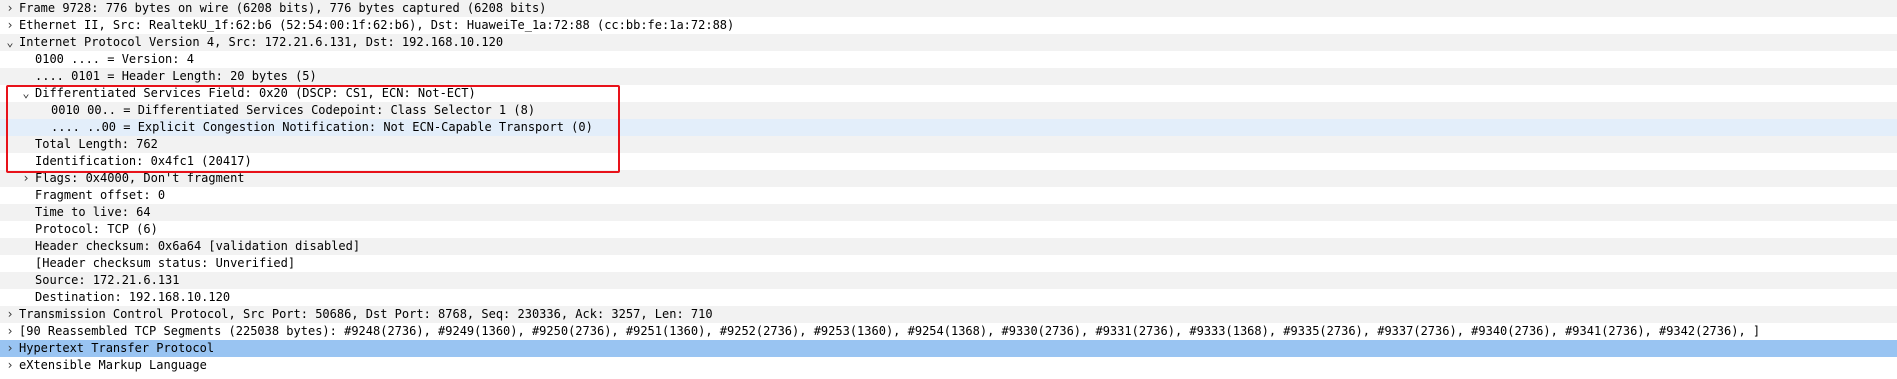 This screenshot has height=379, width=1897. I want to click on tree-row-destination: Destination: 192.168.10.120, so click(948, 297).